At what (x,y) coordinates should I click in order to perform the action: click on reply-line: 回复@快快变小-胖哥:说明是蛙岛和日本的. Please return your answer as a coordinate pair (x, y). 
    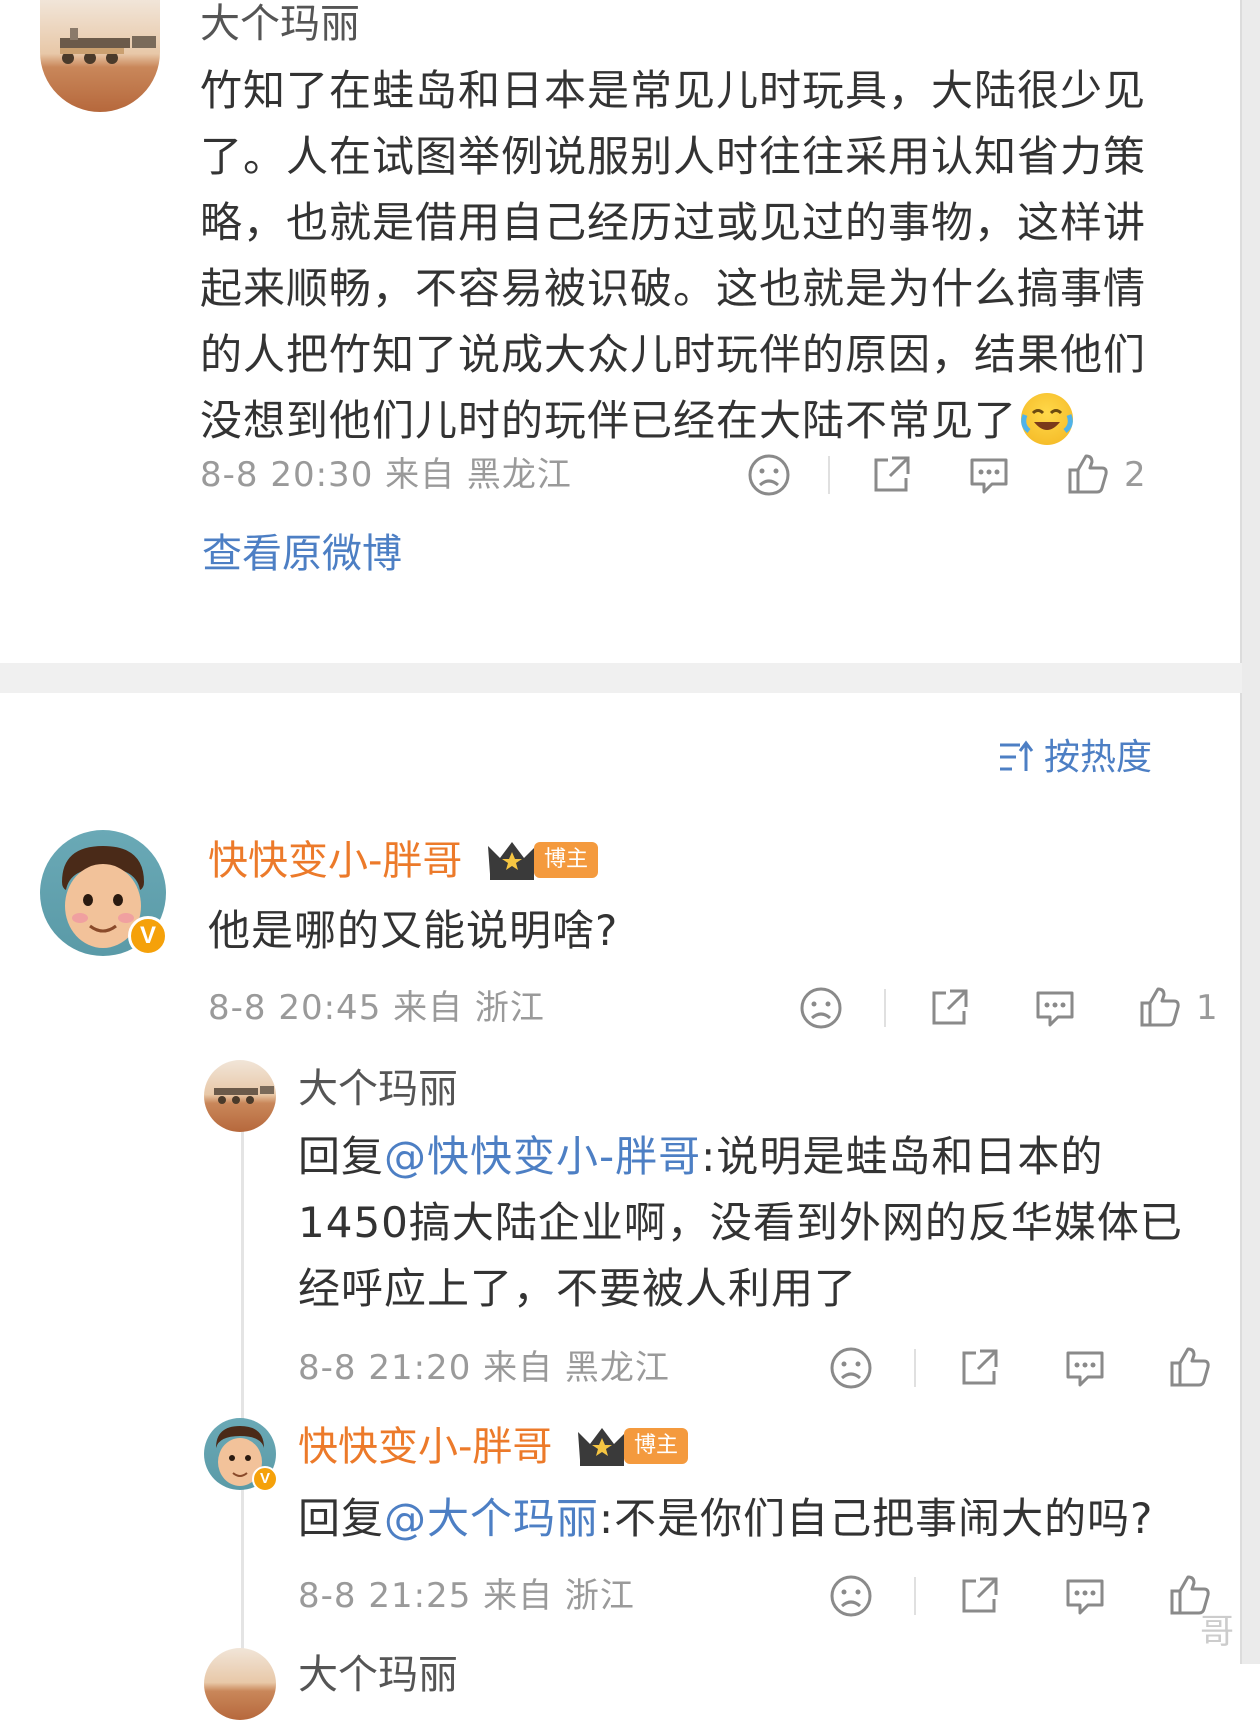
    Looking at the image, I should click on (763, 1157).